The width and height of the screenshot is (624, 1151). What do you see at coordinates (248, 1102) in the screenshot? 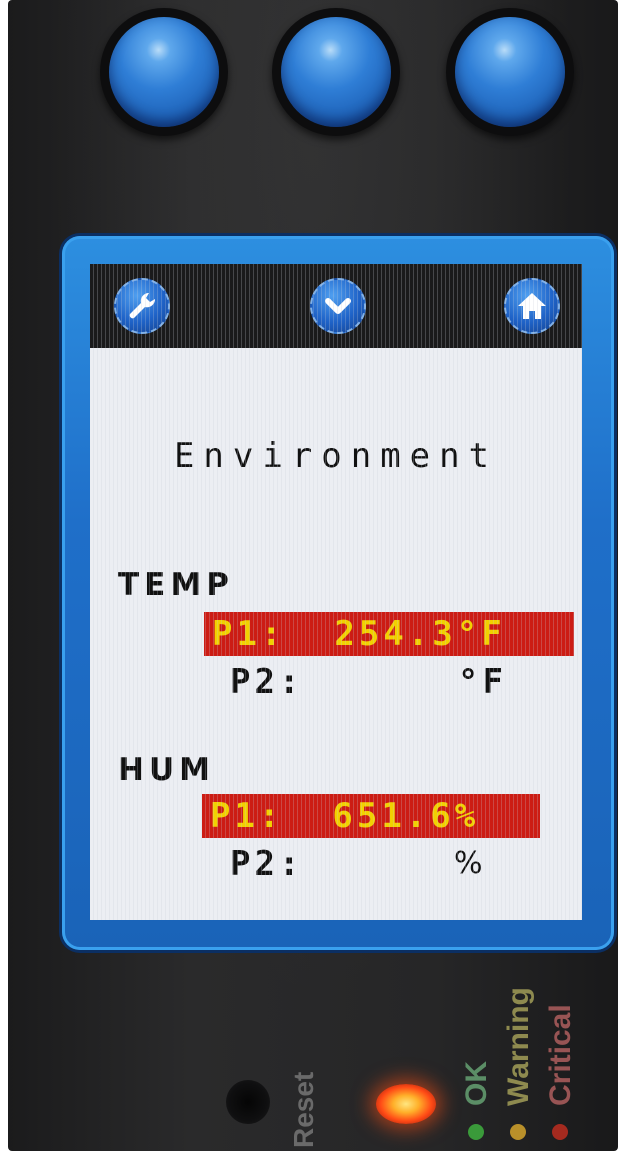
I see `reset-button` at bounding box center [248, 1102].